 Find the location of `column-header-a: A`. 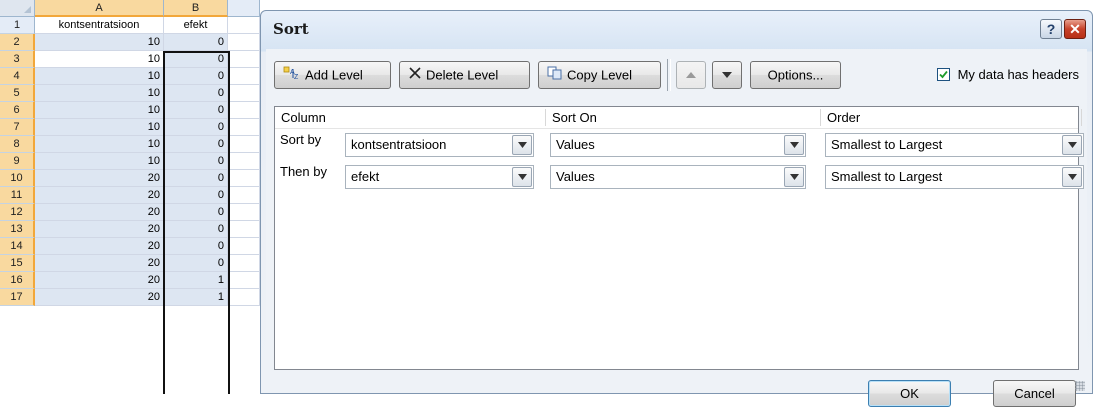

column-header-a: A is located at coordinates (99, 8).